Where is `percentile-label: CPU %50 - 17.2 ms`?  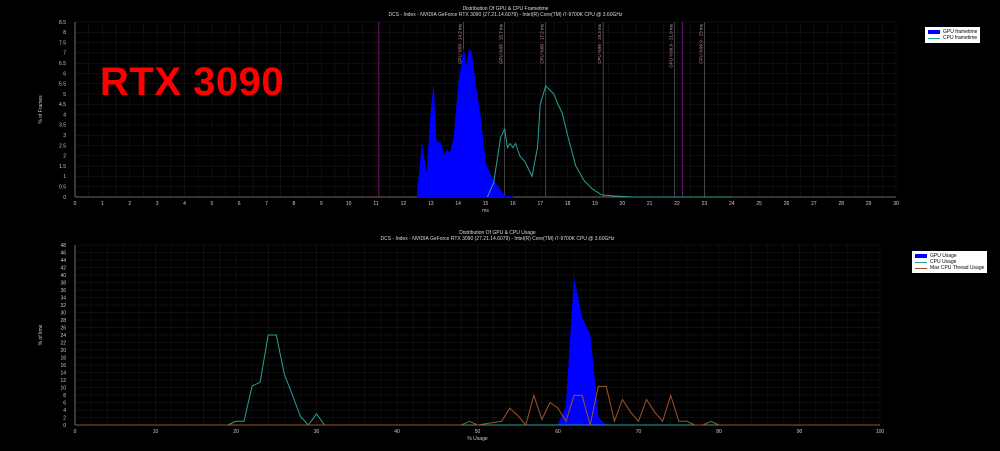
percentile-label: CPU %50 - 17.2 ms is located at coordinates (542, 43).